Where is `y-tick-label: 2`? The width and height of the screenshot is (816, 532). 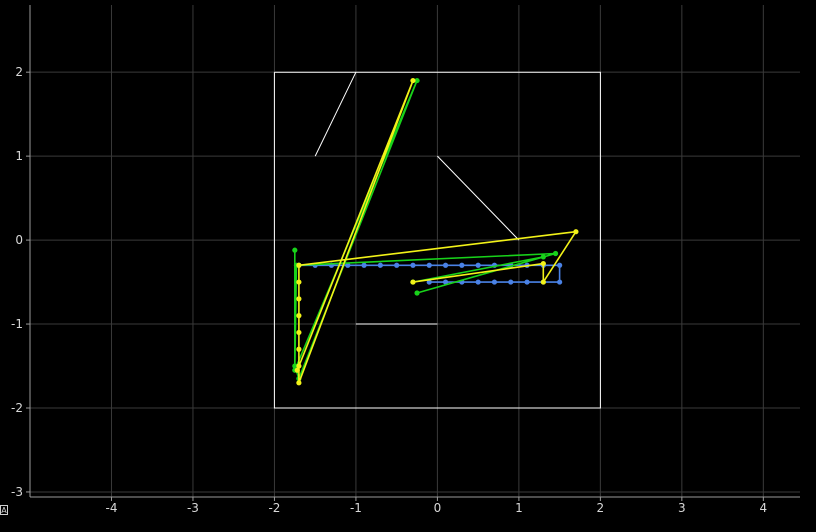 y-tick-label: 2 is located at coordinates (19, 72).